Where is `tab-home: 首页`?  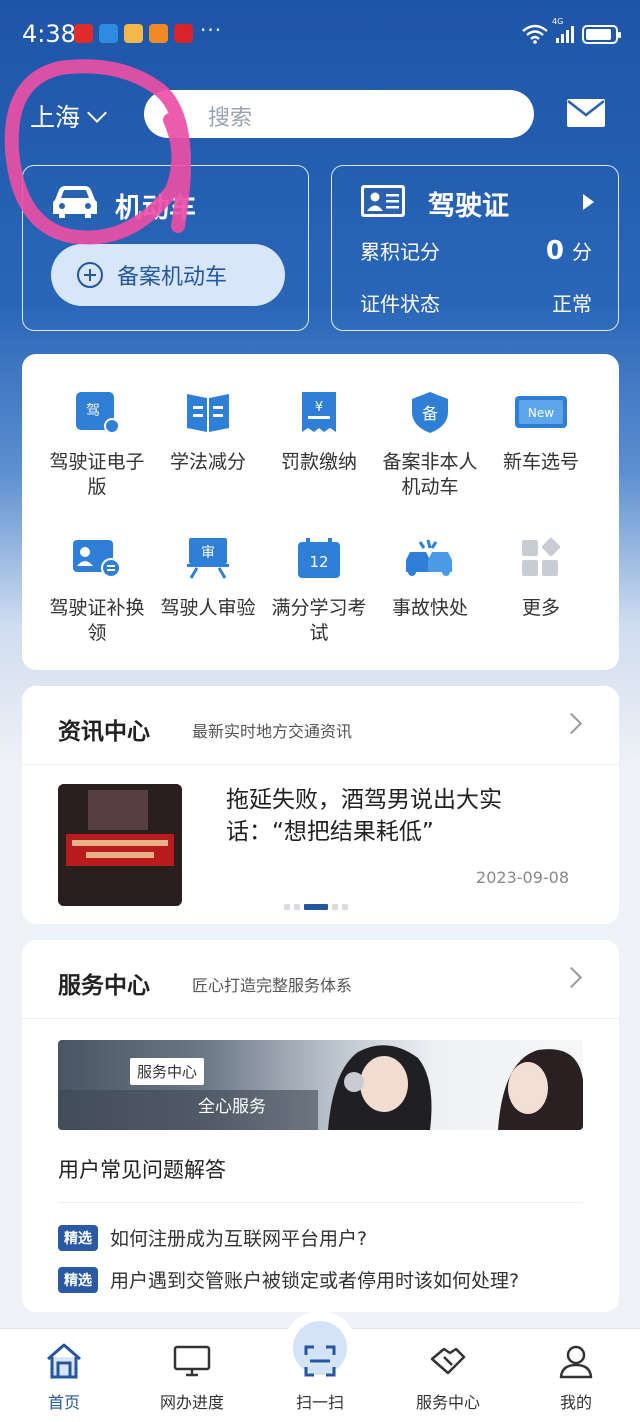 tab-home: 首页 is located at coordinates (64, 1371).